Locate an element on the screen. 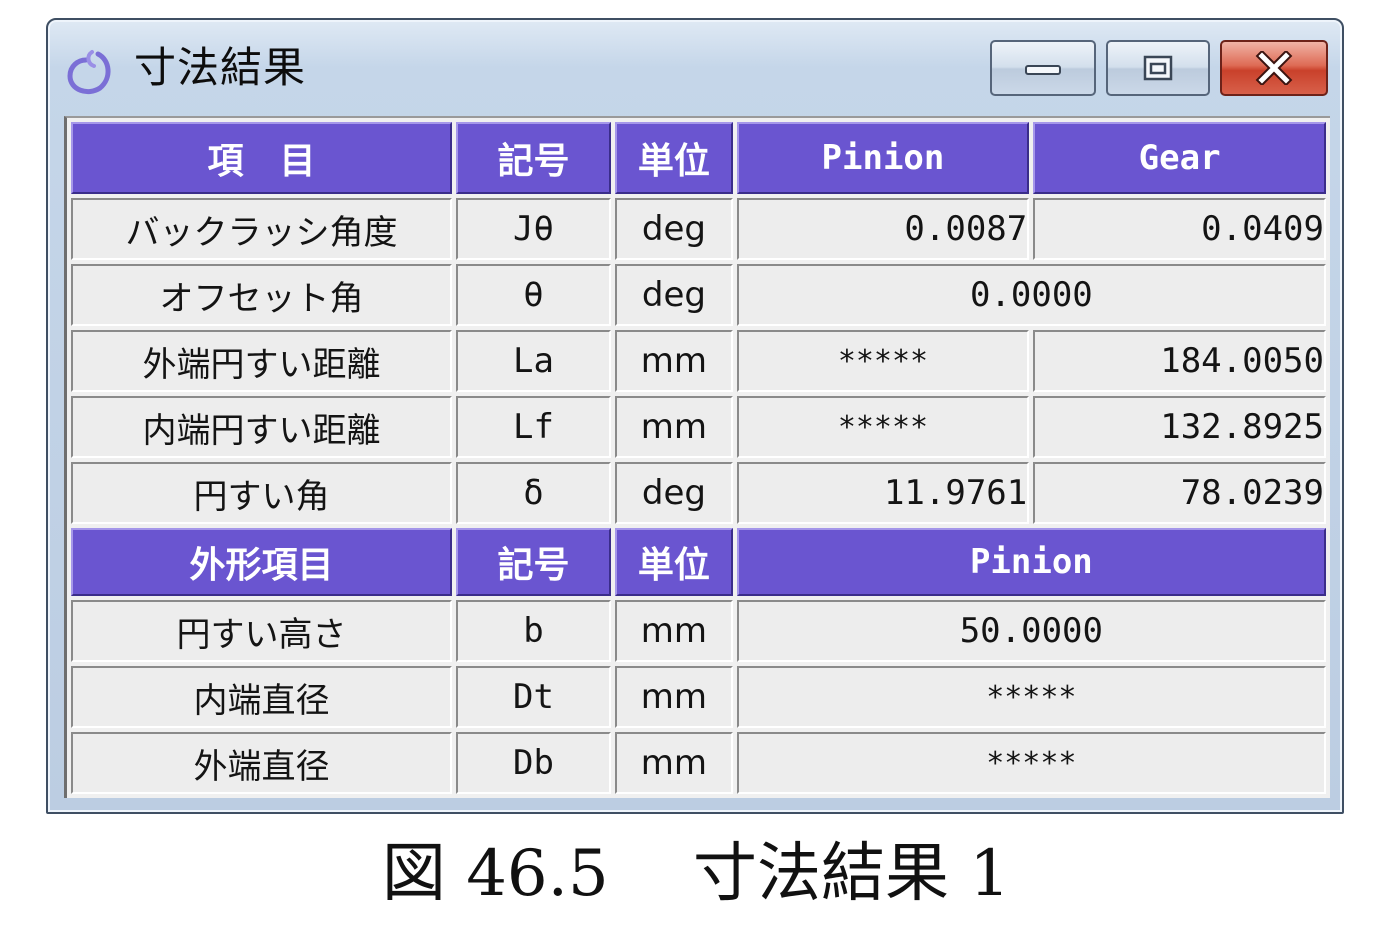 This screenshot has height=925, width=1392. row-merged-value: 0.0000 is located at coordinates (1031, 295).